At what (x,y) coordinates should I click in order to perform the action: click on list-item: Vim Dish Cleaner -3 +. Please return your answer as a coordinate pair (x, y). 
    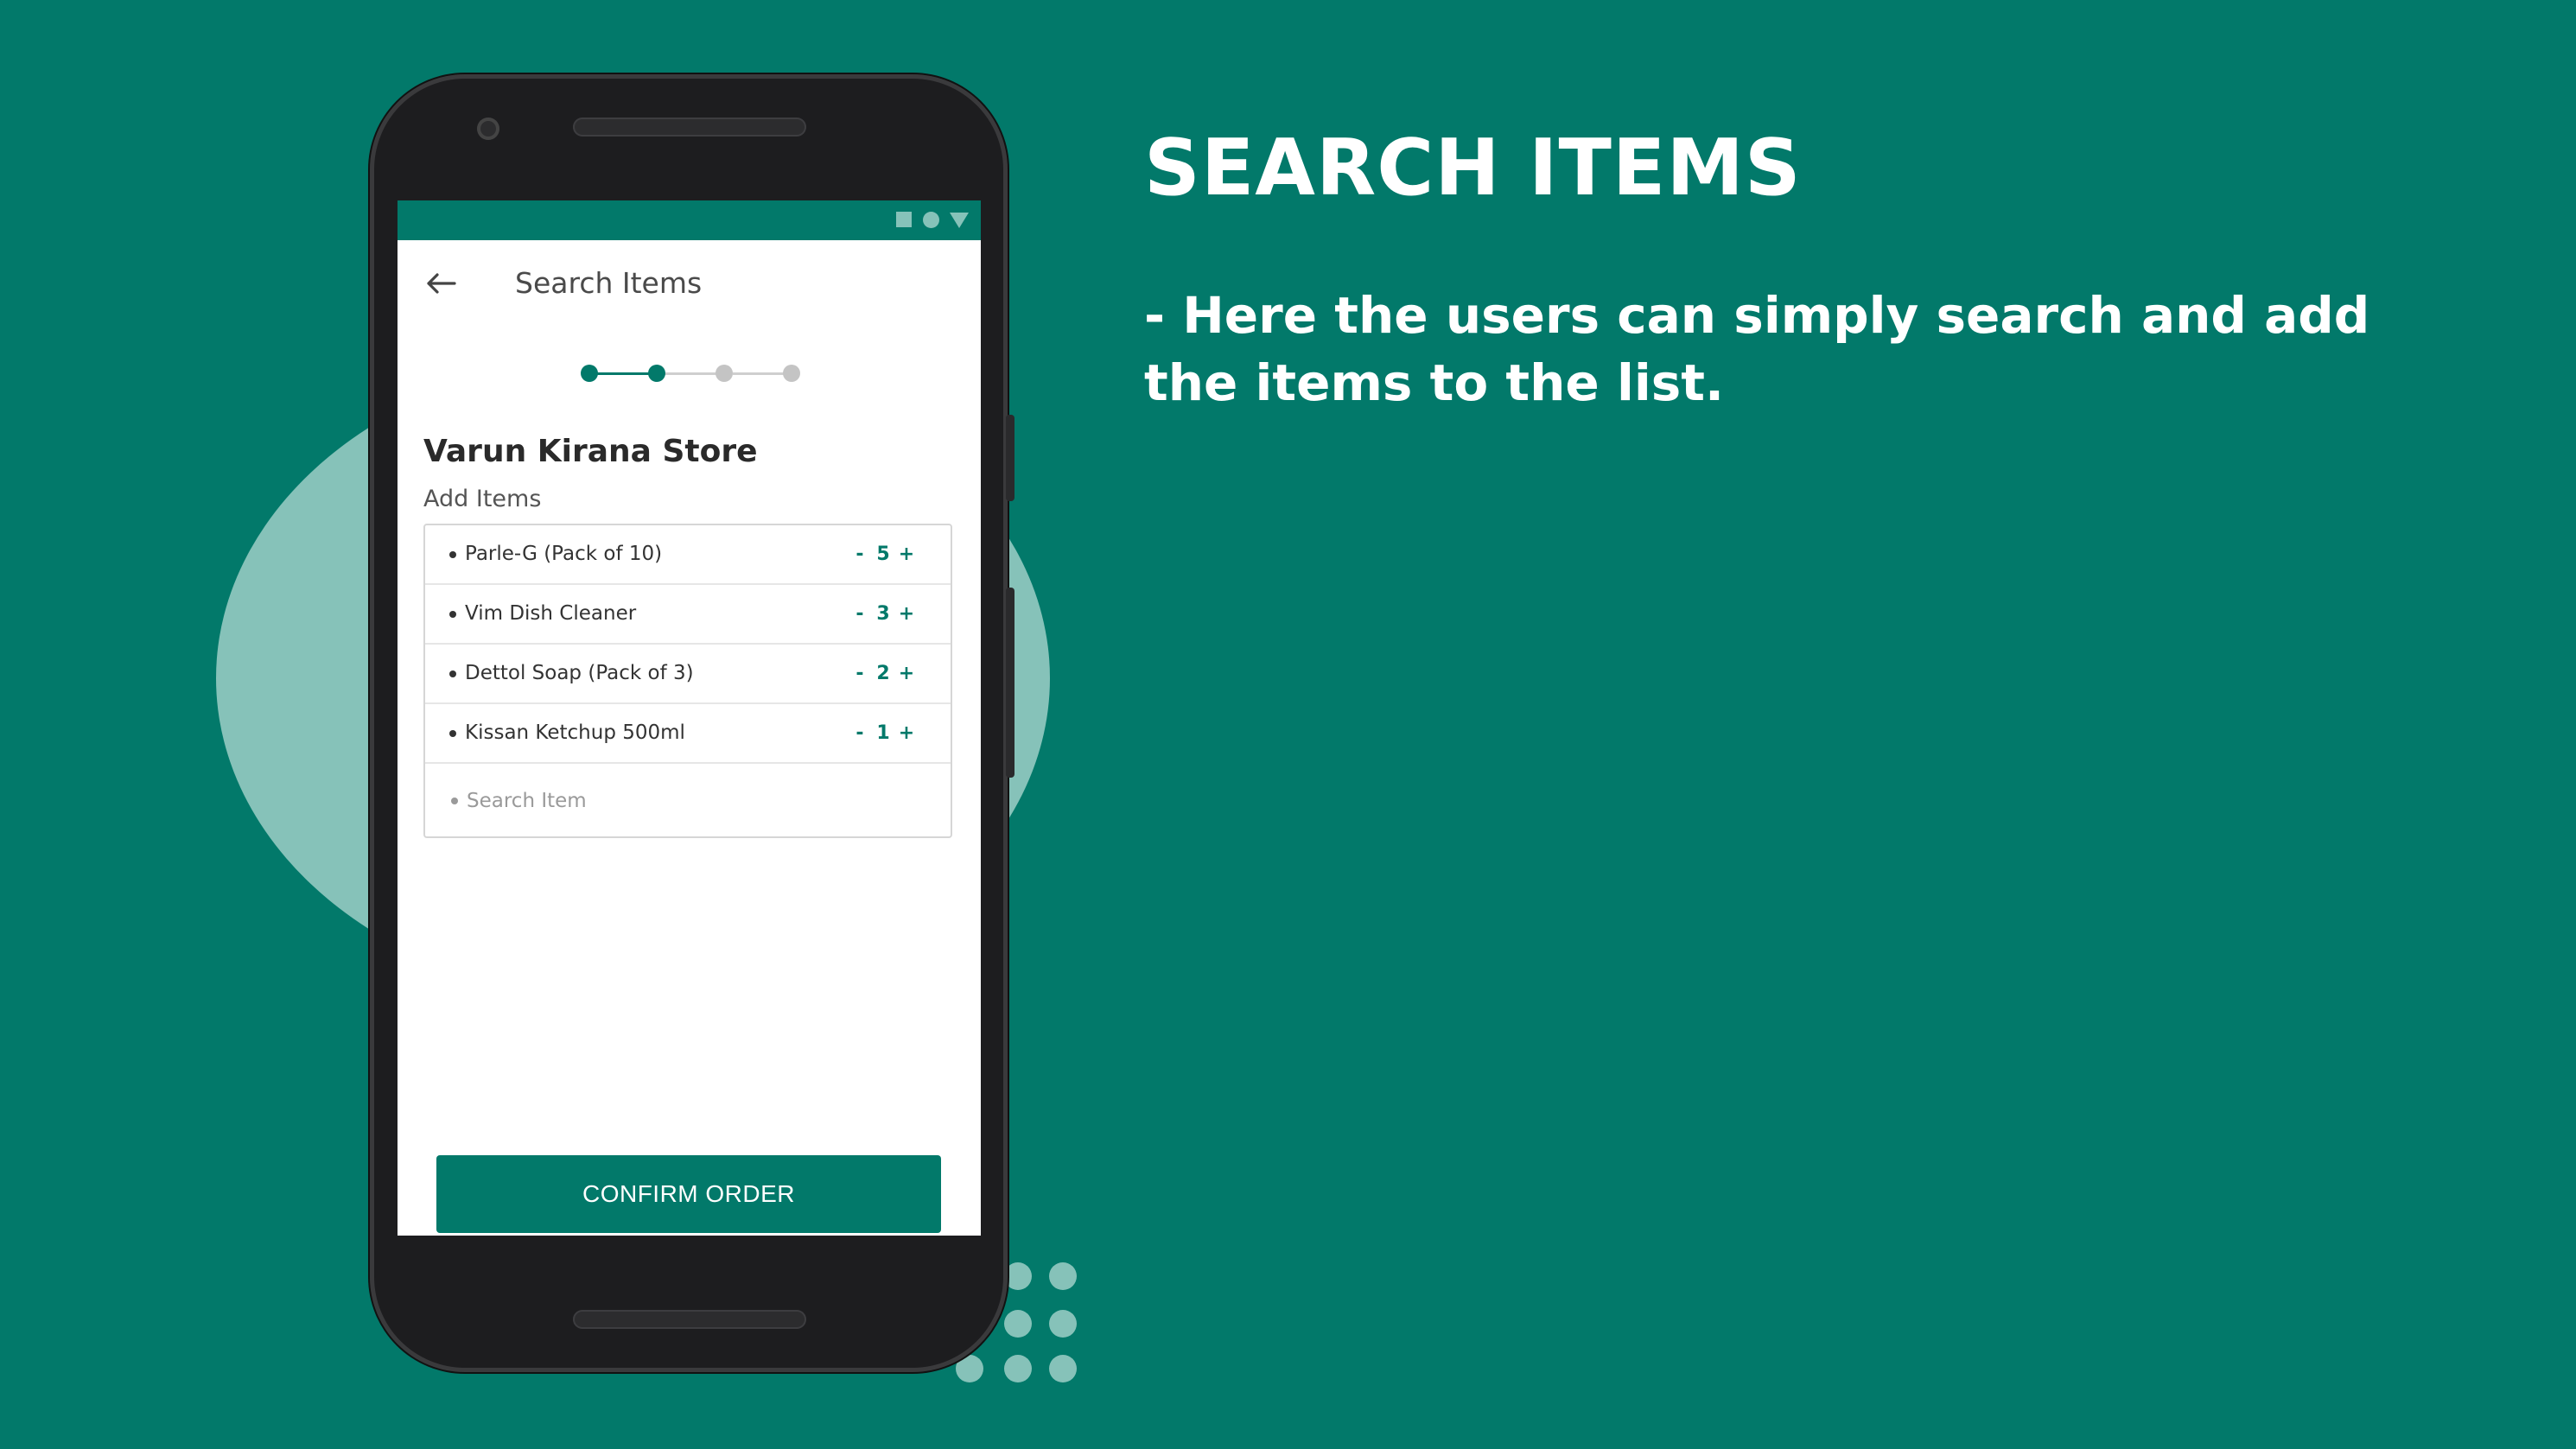
    Looking at the image, I should click on (688, 615).